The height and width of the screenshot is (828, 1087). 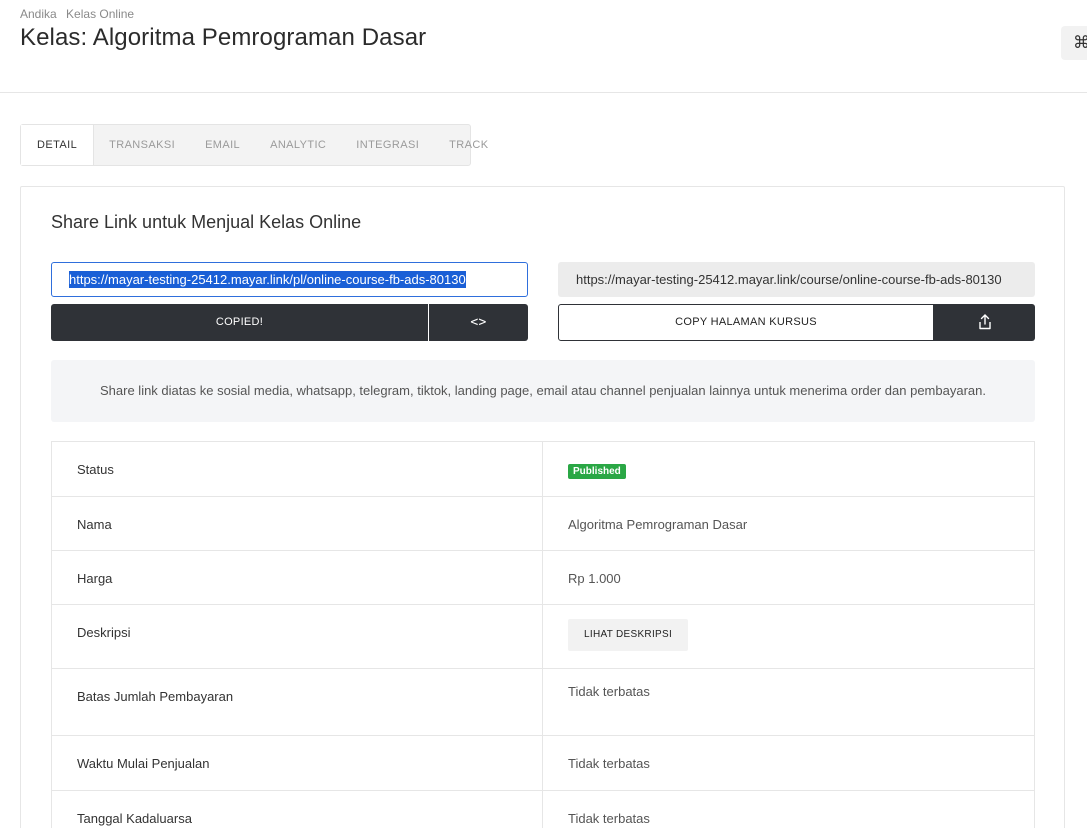 I want to click on nama-value: Algoritma Pemrograman Dasar, so click(x=788, y=523).